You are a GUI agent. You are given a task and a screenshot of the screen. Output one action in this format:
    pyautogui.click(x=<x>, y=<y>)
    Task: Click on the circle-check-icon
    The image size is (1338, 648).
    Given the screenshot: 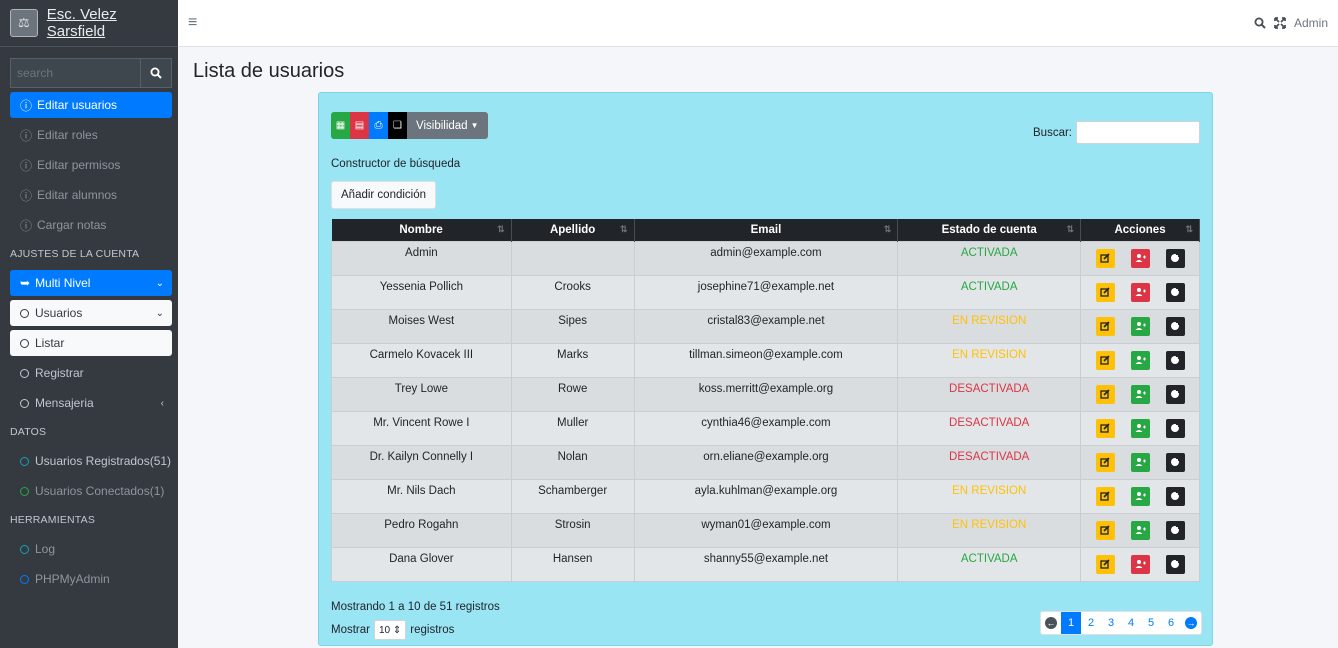 What is the action you would take?
    pyautogui.click(x=1175, y=359)
    